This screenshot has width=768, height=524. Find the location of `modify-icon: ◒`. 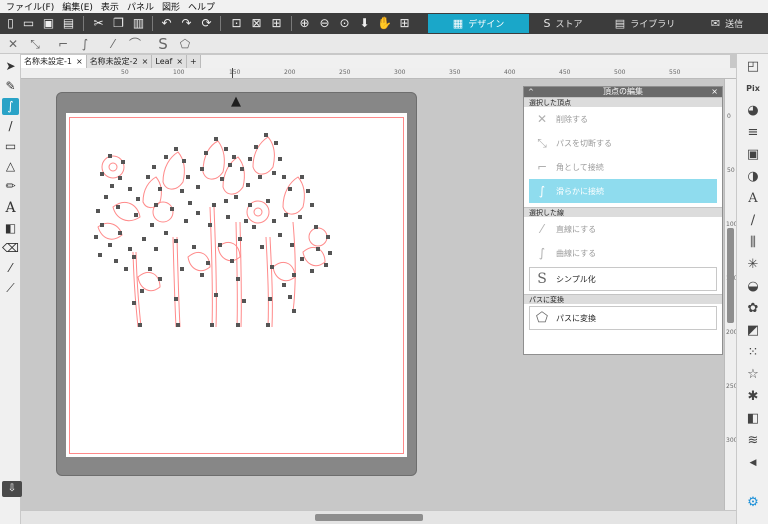

modify-icon: ◒ is located at coordinates (753, 287).